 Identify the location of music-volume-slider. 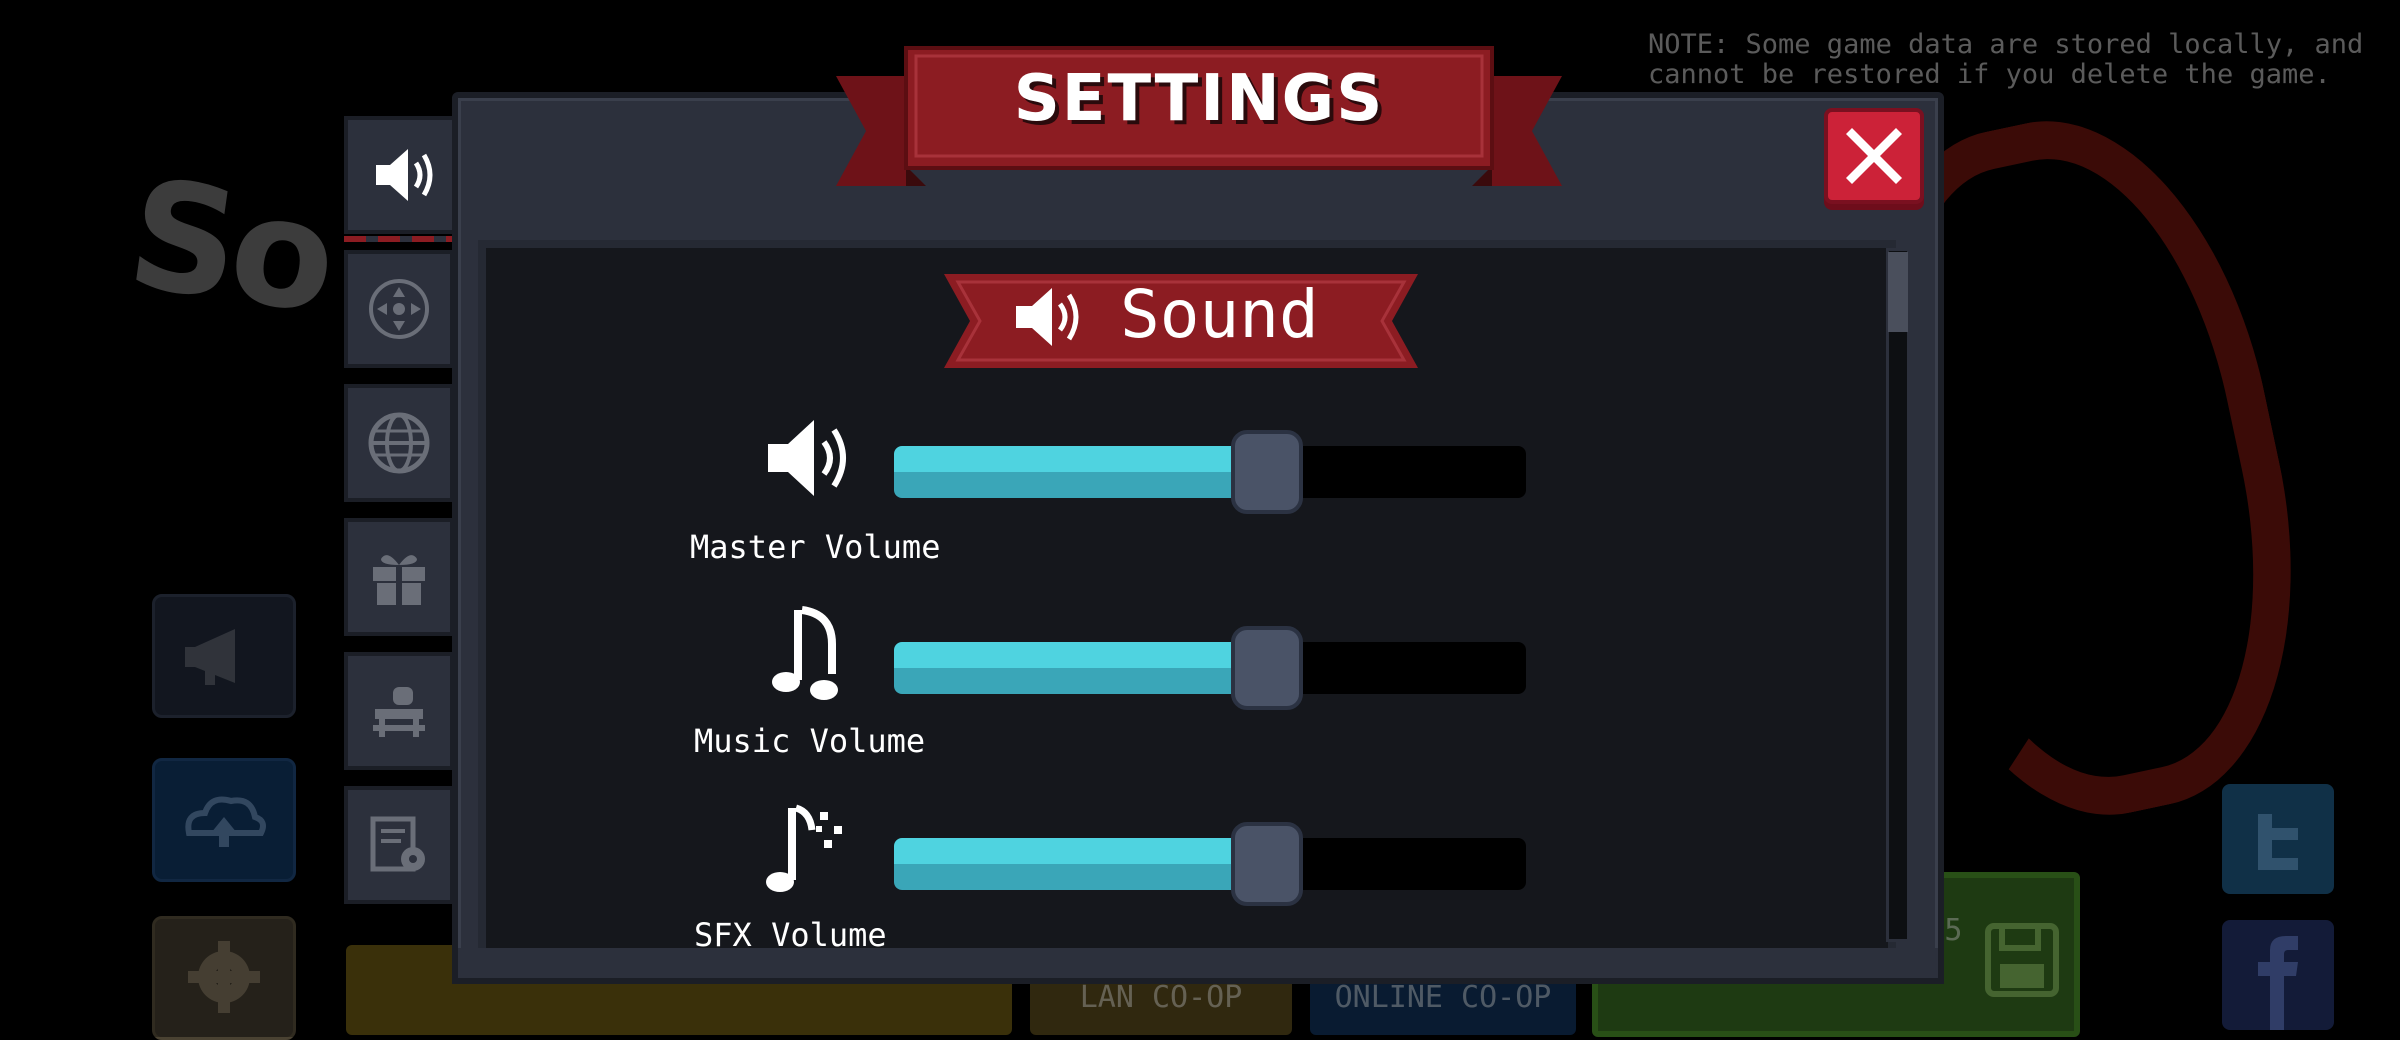
(1210, 668).